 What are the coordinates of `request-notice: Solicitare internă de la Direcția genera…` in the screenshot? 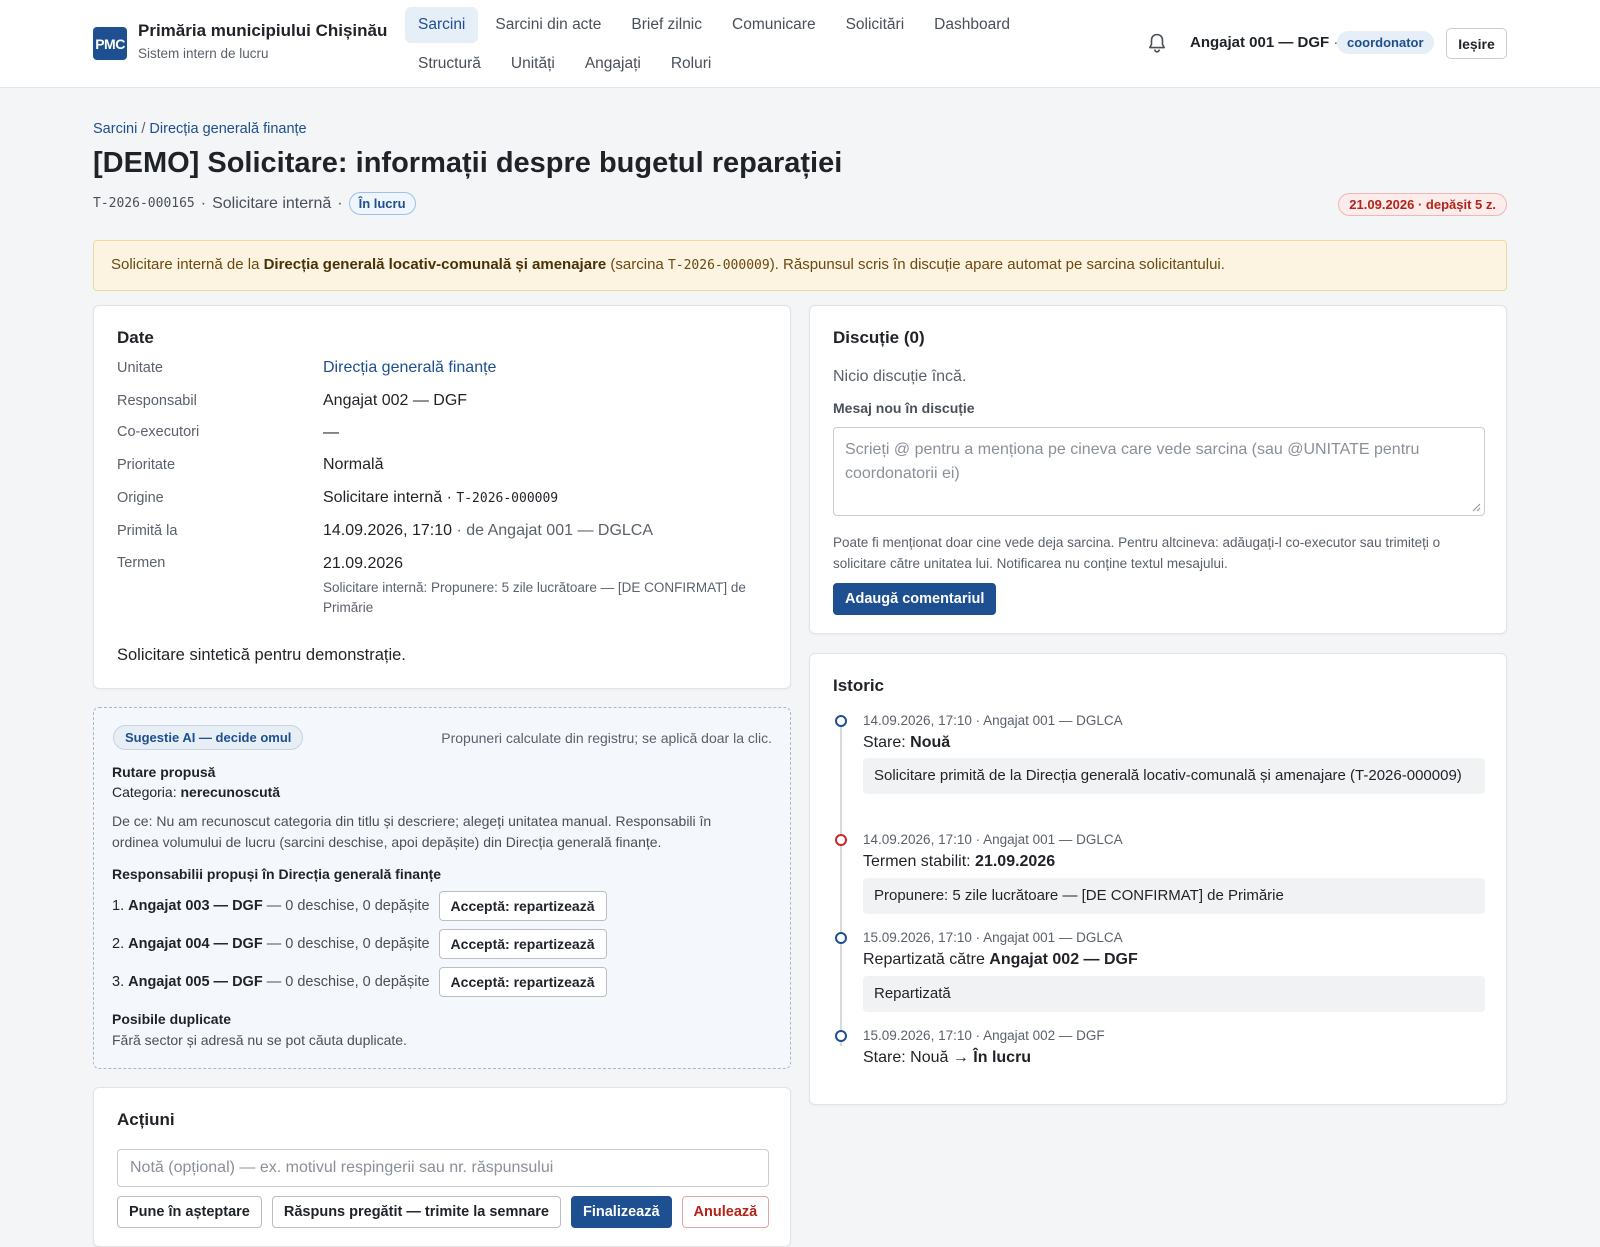 It's located at (800, 265).